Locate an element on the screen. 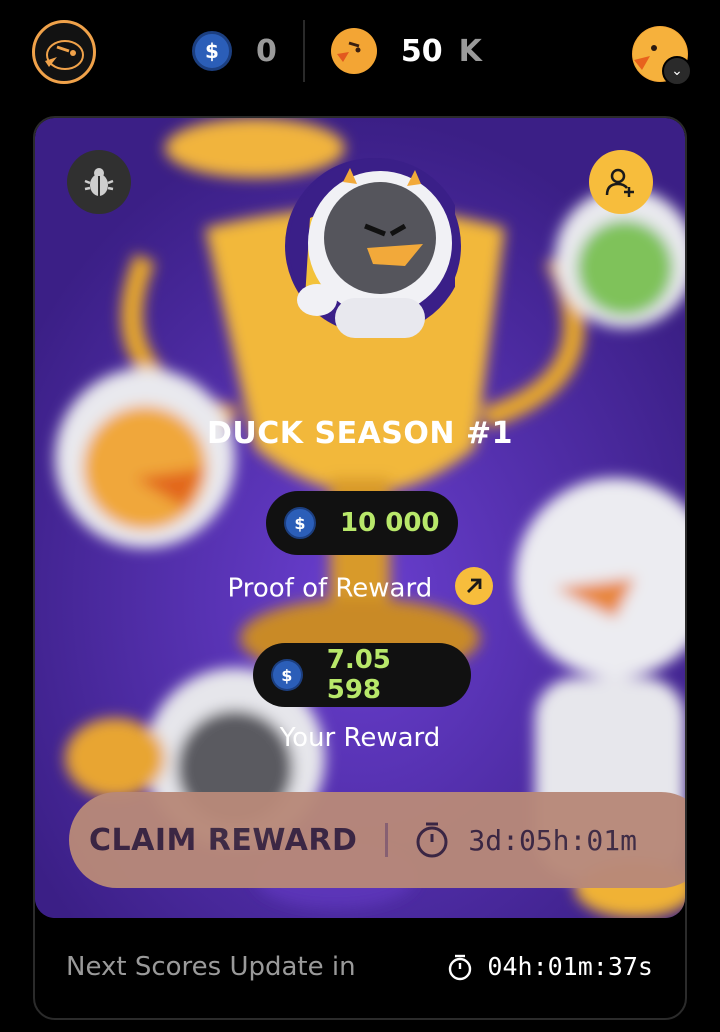  claim-divider is located at coordinates (387, 840).